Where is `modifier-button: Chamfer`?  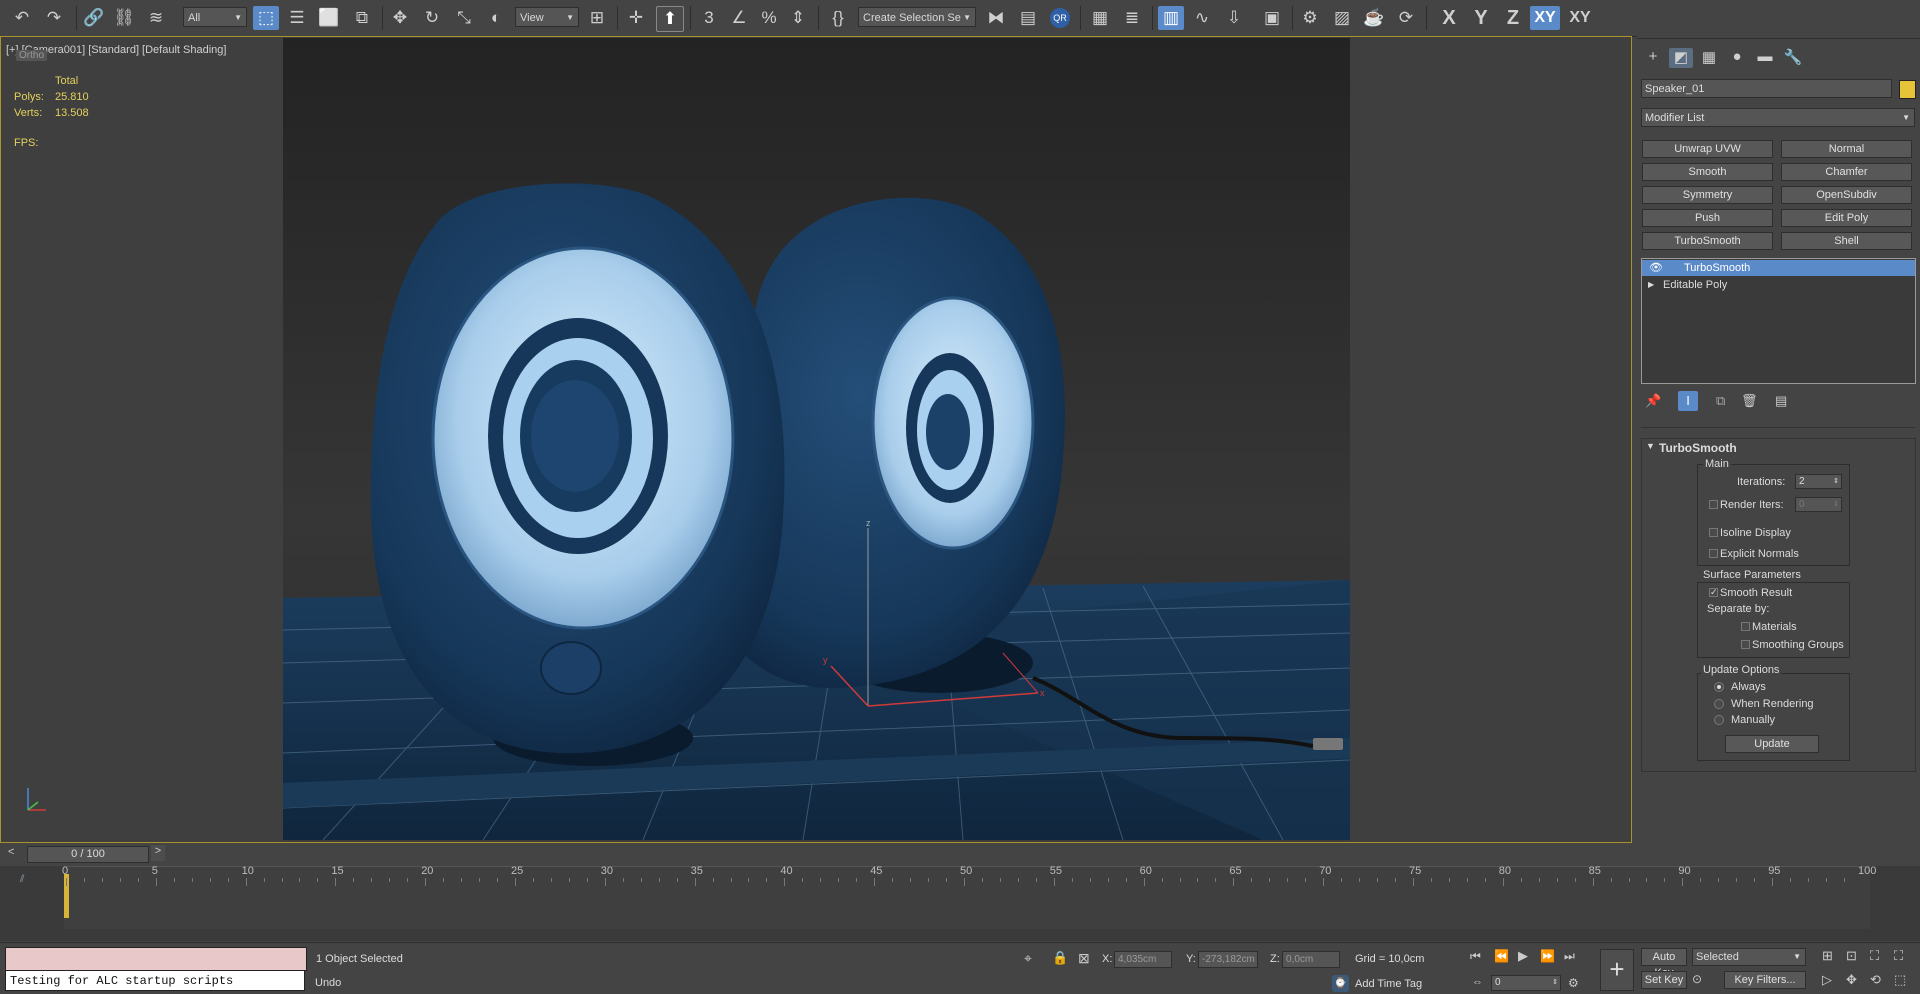
modifier-button: Chamfer is located at coordinates (1846, 172).